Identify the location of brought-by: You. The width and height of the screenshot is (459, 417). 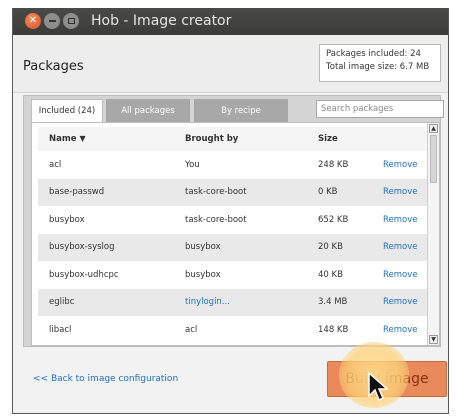
(192, 164).